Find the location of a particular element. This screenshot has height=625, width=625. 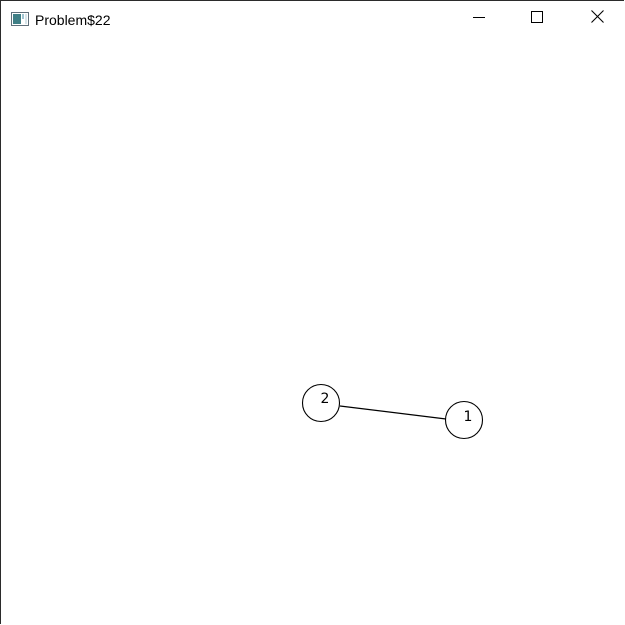

node-label: 1 is located at coordinates (468, 417).